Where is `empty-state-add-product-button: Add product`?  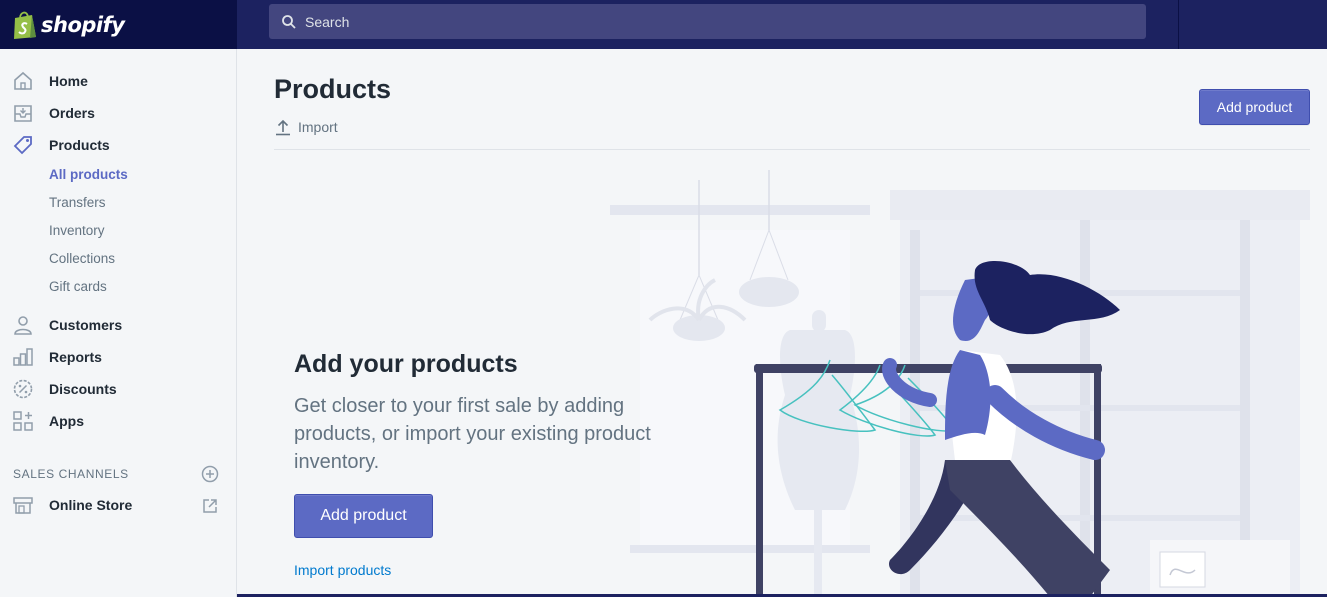
empty-state-add-product-button: Add product is located at coordinates (363, 516).